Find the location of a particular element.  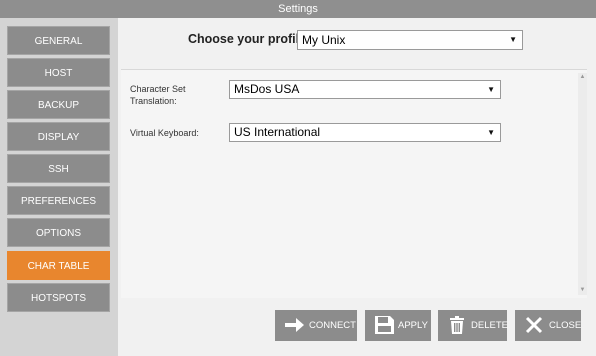

sidebar-item-backup: BACKUP is located at coordinates (58, 104).